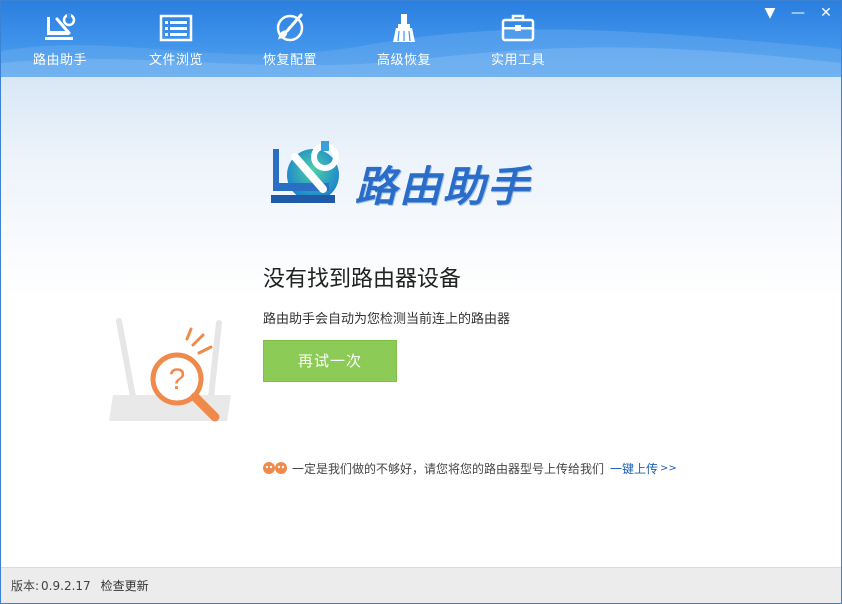  I want to click on logo-text: 路由助手, so click(443, 186).